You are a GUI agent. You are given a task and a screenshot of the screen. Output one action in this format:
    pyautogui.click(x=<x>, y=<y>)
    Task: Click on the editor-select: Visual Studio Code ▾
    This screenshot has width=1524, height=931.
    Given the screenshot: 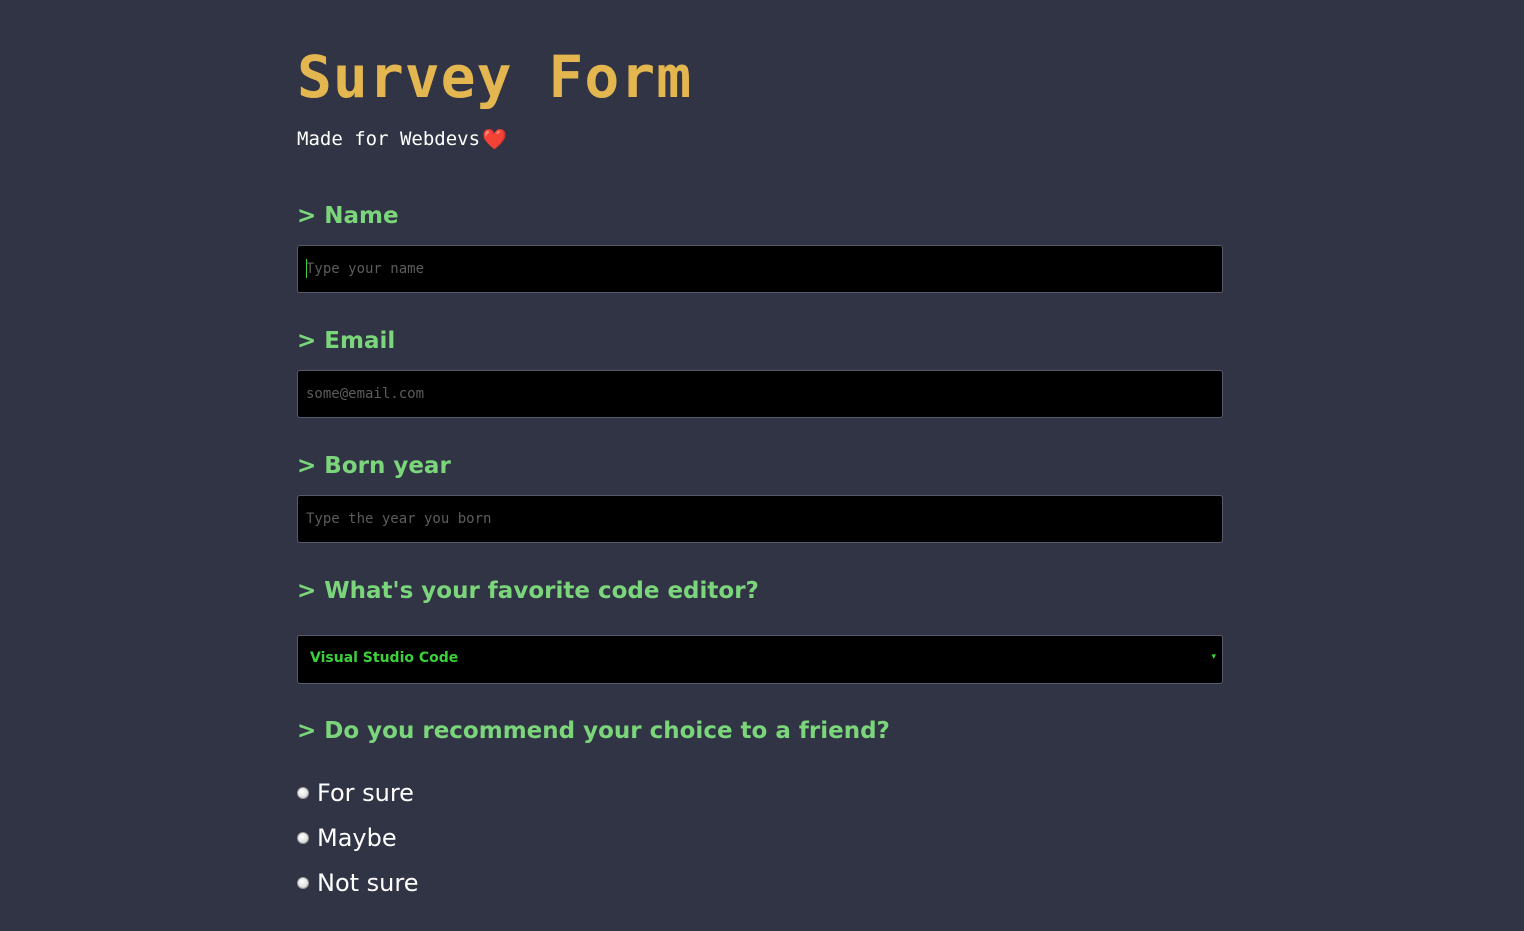 What is the action you would take?
    pyautogui.click(x=760, y=659)
    